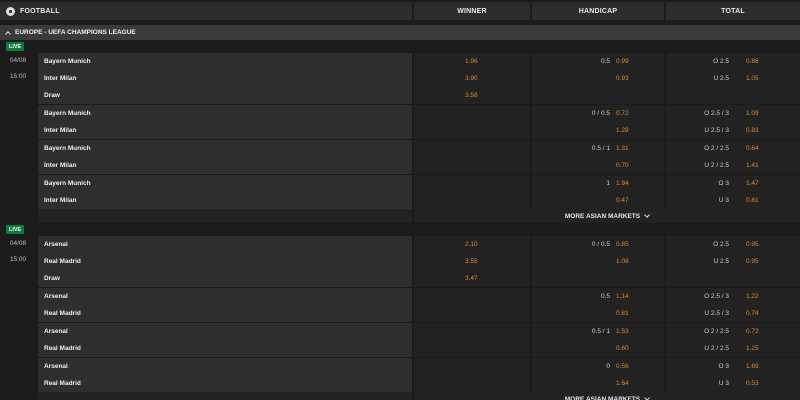  I want to click on total-odd: 1.69, so click(752, 366).